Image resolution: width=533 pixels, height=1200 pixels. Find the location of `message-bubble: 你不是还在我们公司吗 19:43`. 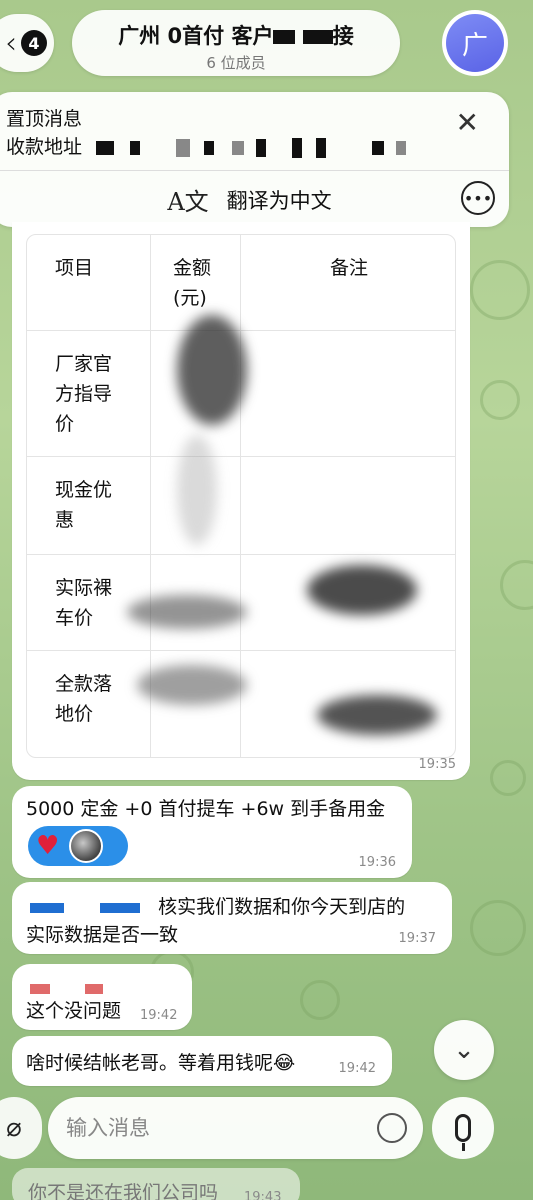

message-bubble: 你不是还在我们公司吗 19:43 is located at coordinates (156, 1184).